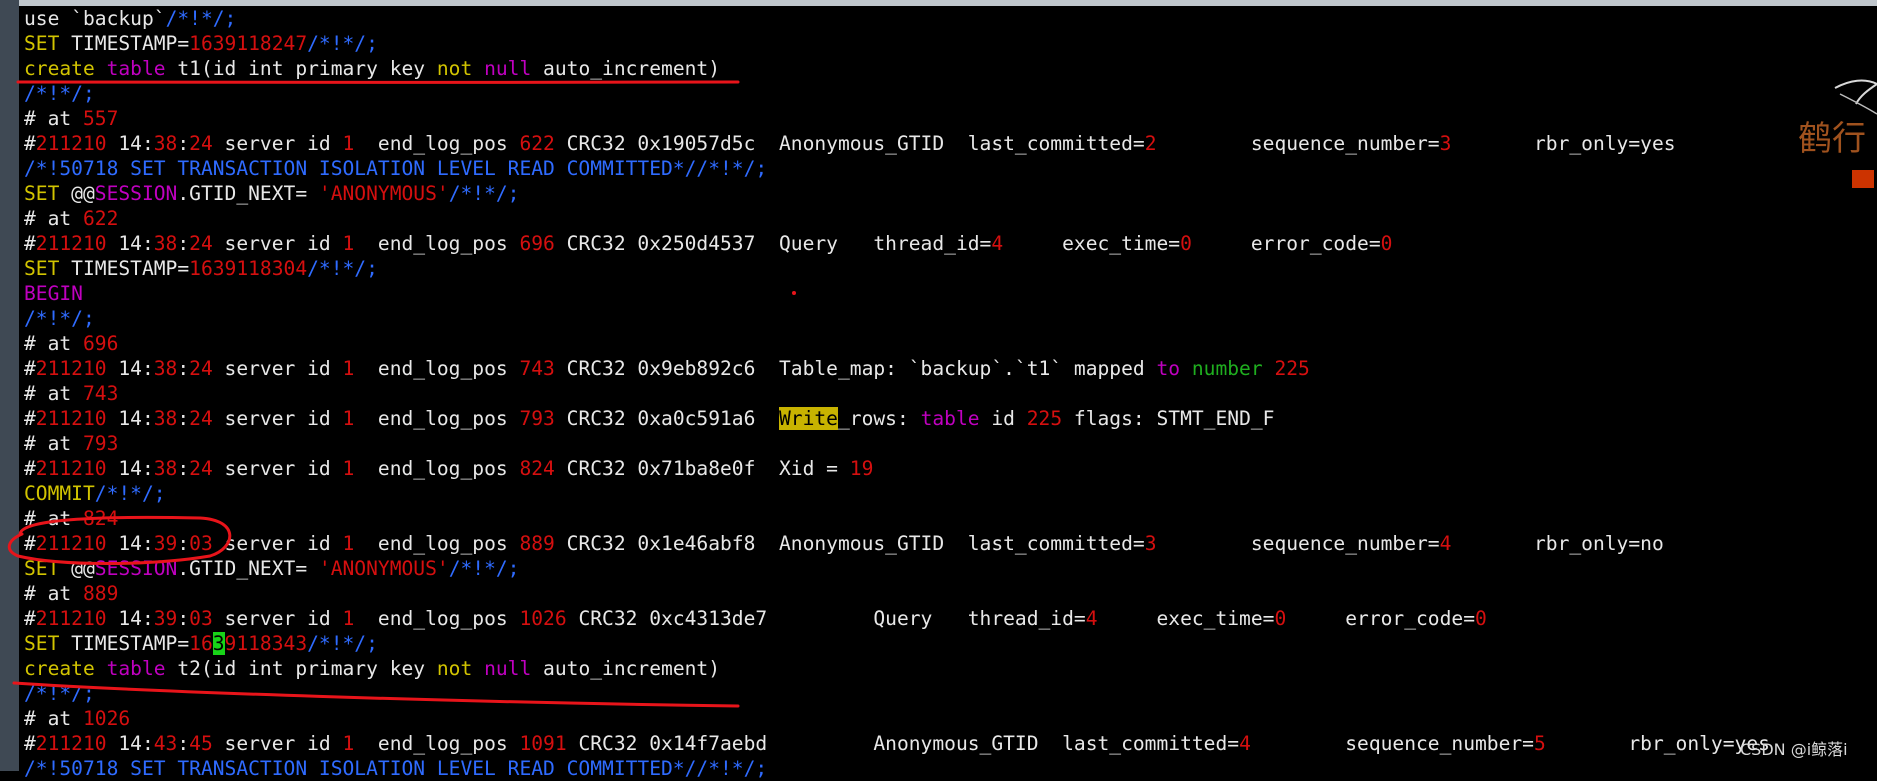 The height and width of the screenshot is (781, 1877). I want to click on terminal-token: 9118343, so click(266, 643).